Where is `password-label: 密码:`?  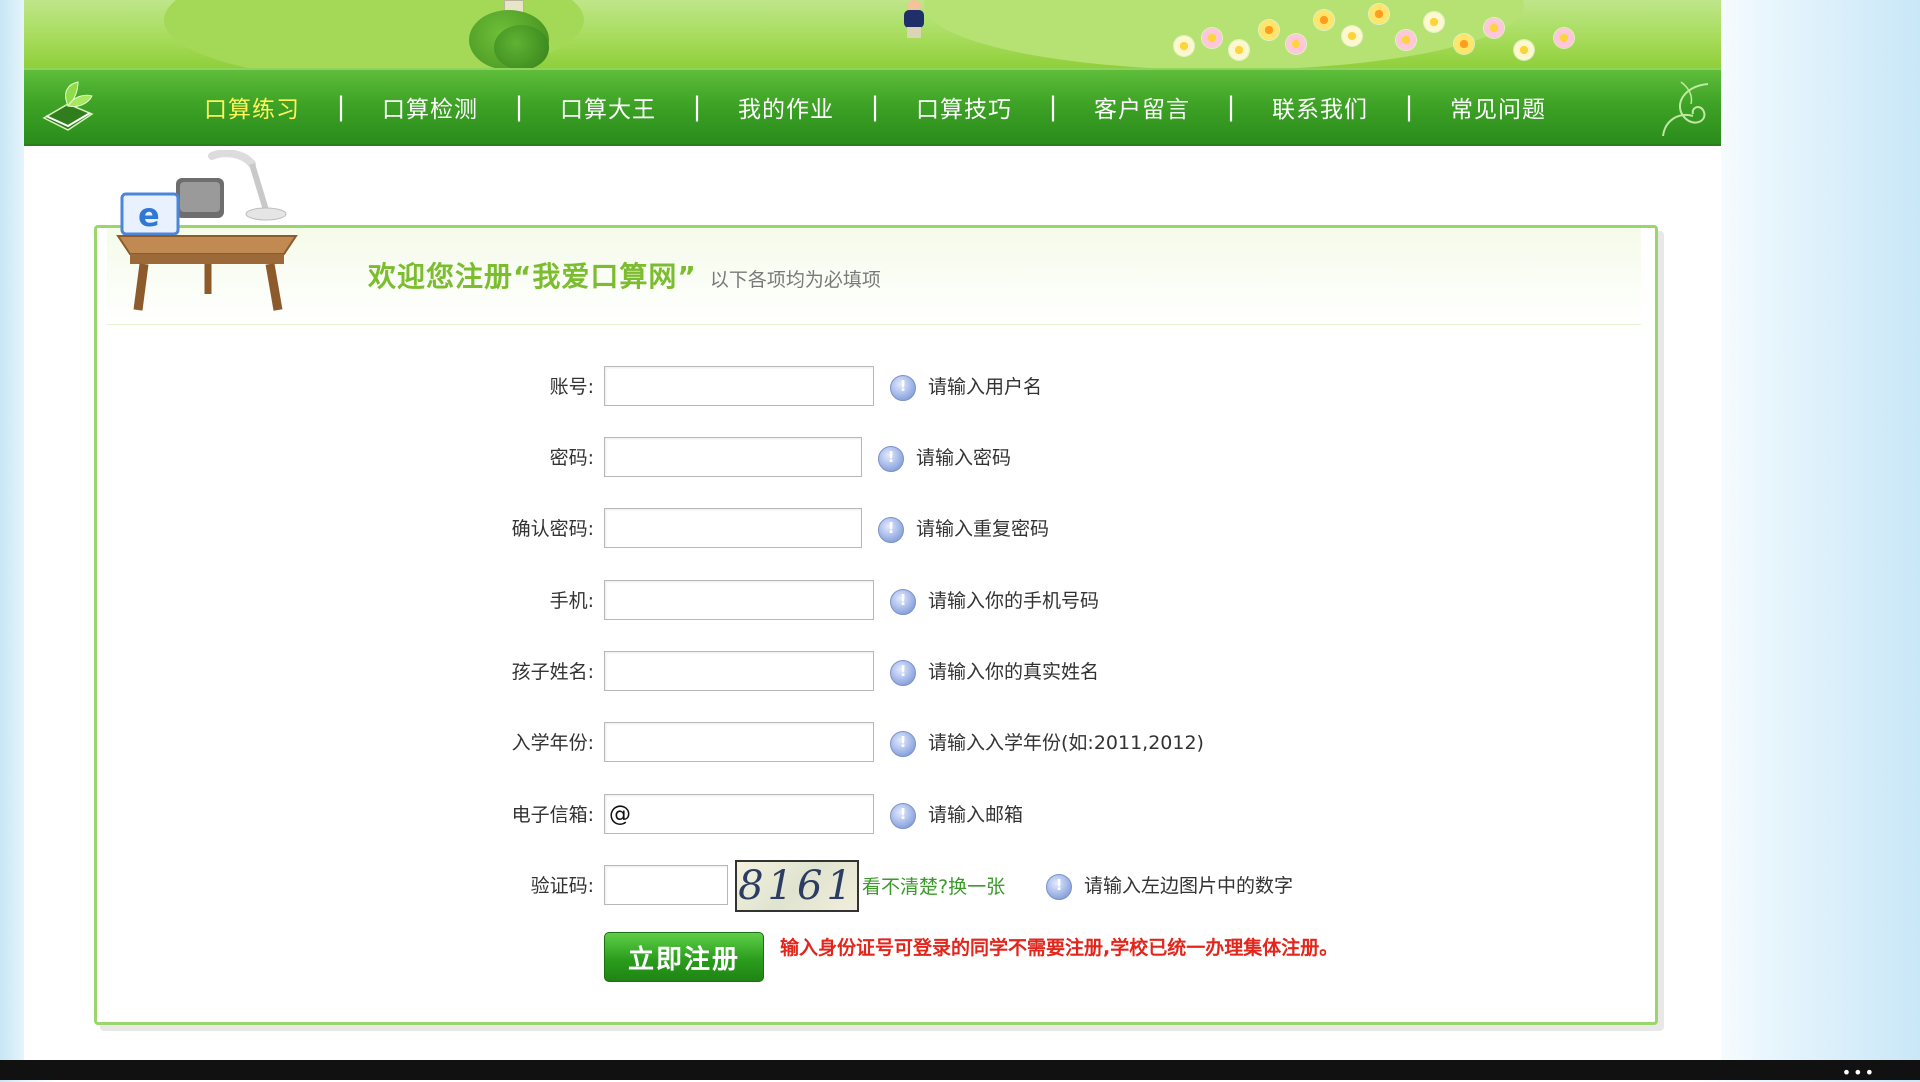 password-label: 密码: is located at coordinates (571, 458).